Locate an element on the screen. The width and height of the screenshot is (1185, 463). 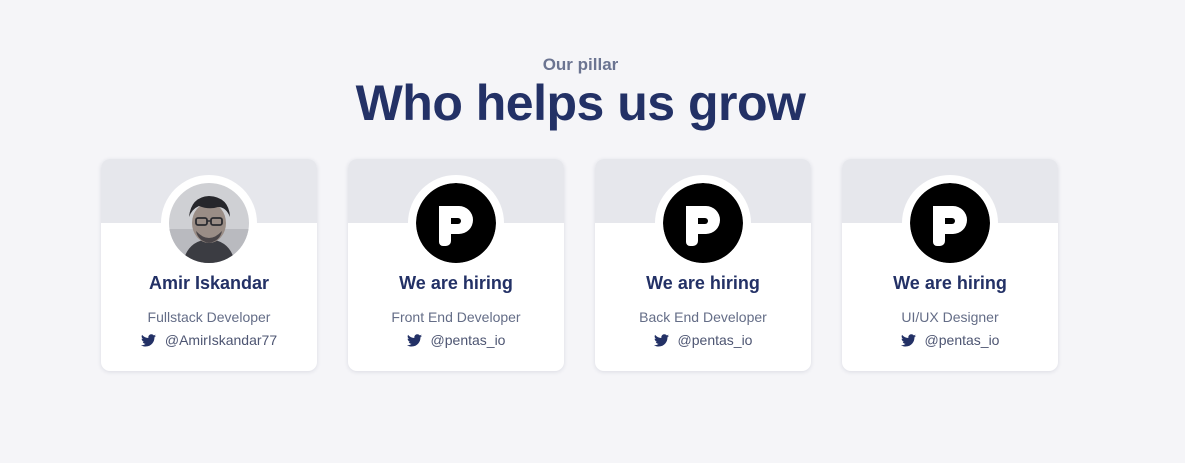
card-role: Back End Developer is located at coordinates (703, 317).